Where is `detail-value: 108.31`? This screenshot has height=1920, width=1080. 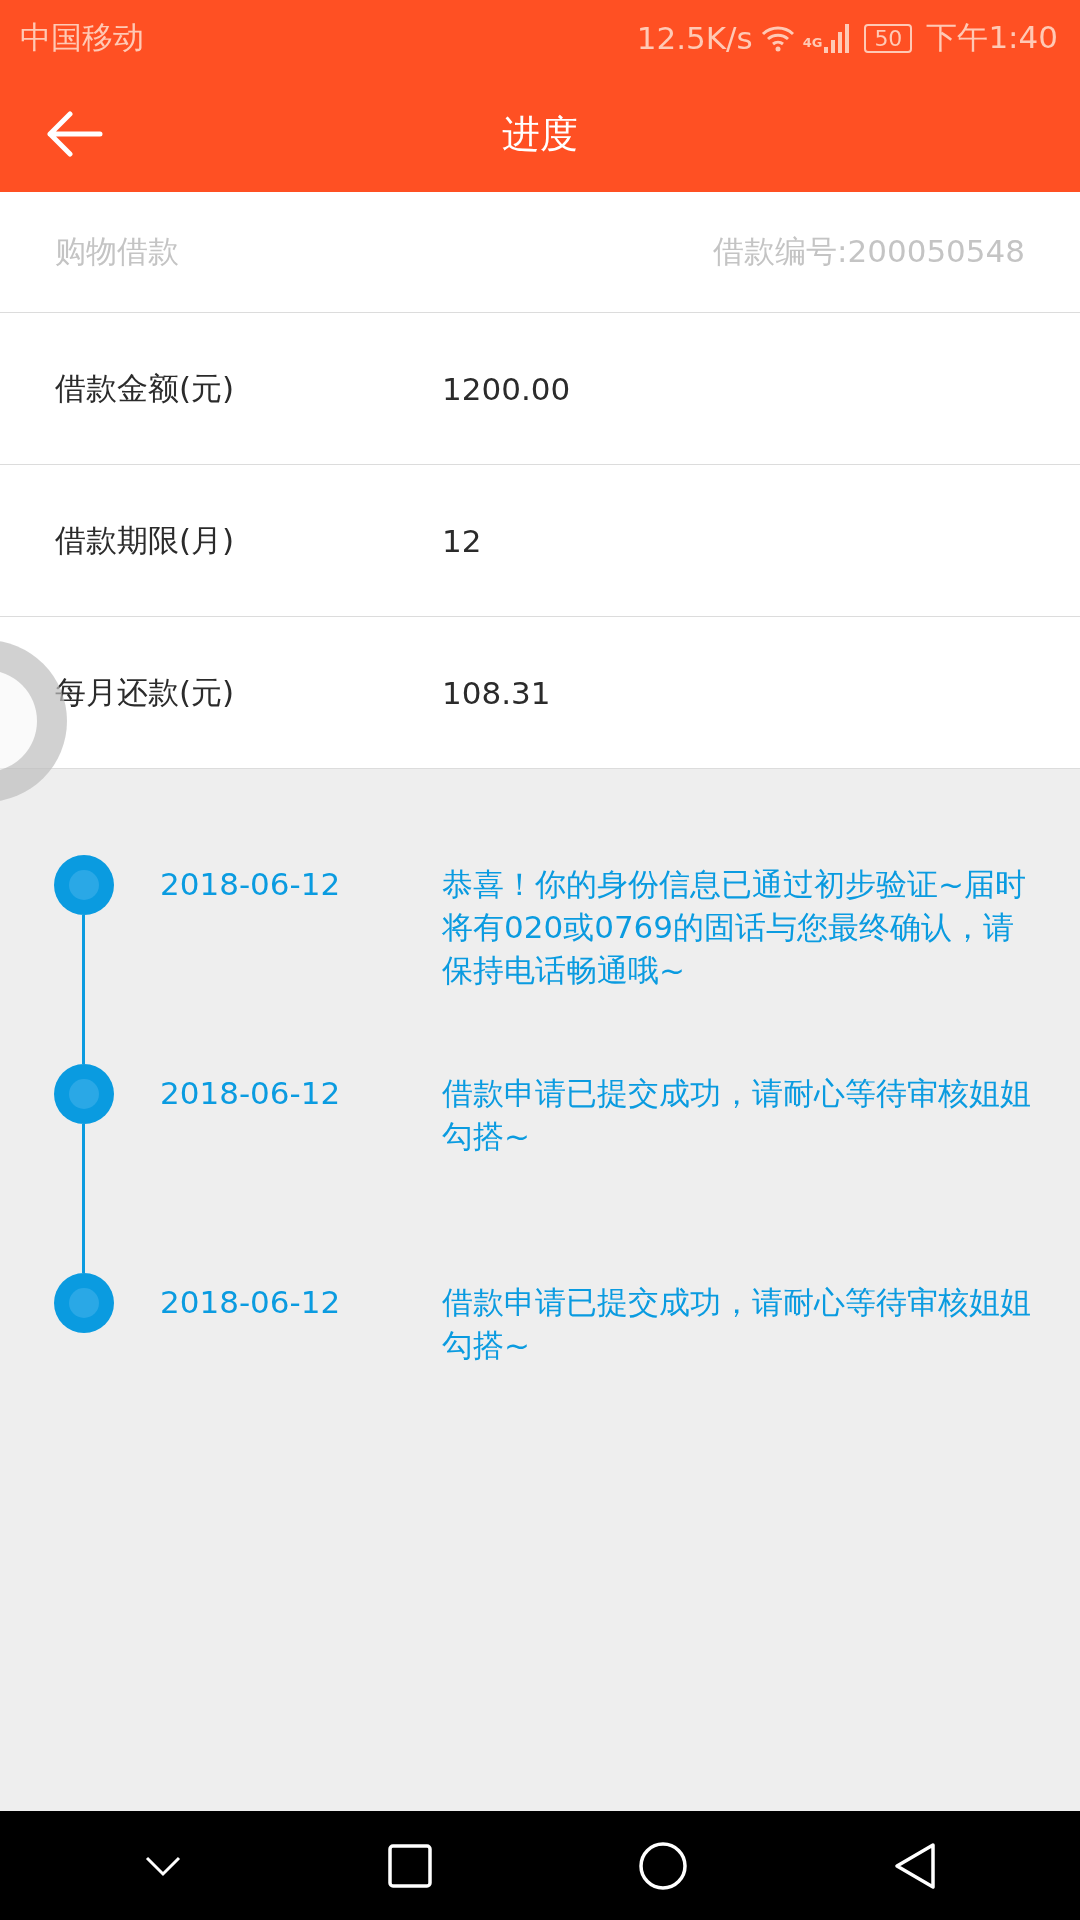
detail-value: 108.31 is located at coordinates (496, 692).